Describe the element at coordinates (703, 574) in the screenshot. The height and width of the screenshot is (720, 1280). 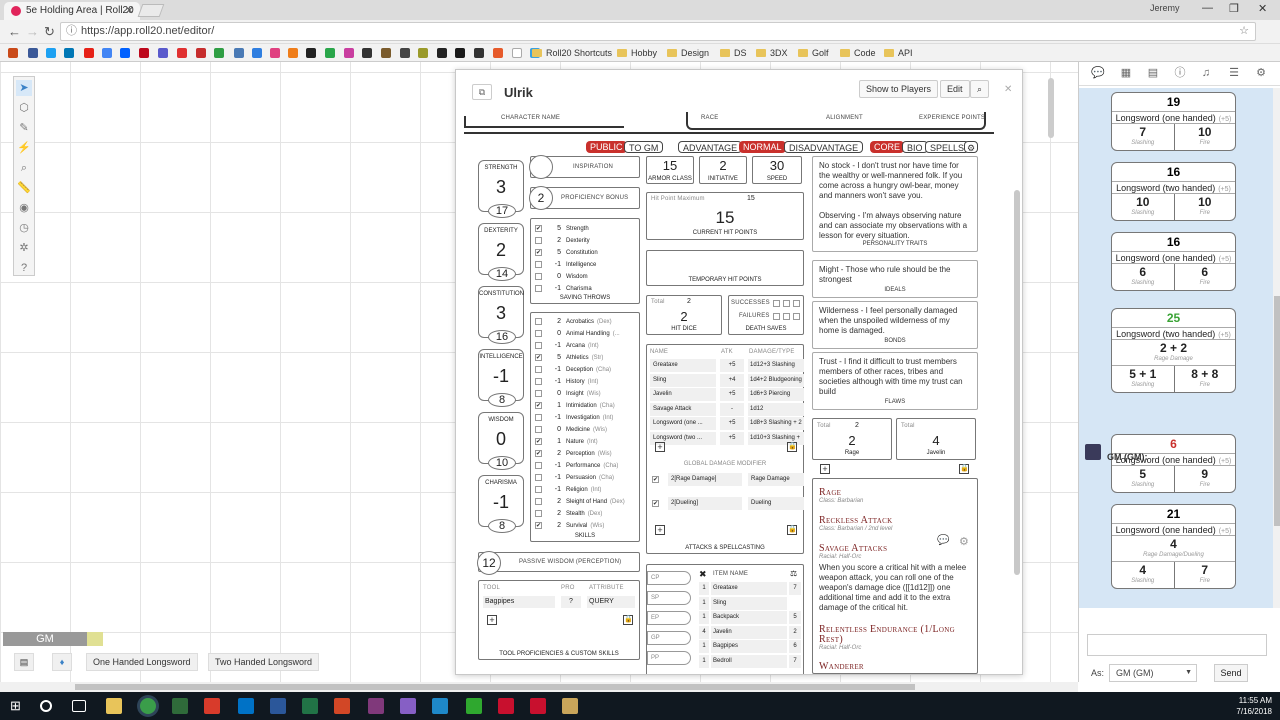
I see `delete-item-icon: ✖` at that location.